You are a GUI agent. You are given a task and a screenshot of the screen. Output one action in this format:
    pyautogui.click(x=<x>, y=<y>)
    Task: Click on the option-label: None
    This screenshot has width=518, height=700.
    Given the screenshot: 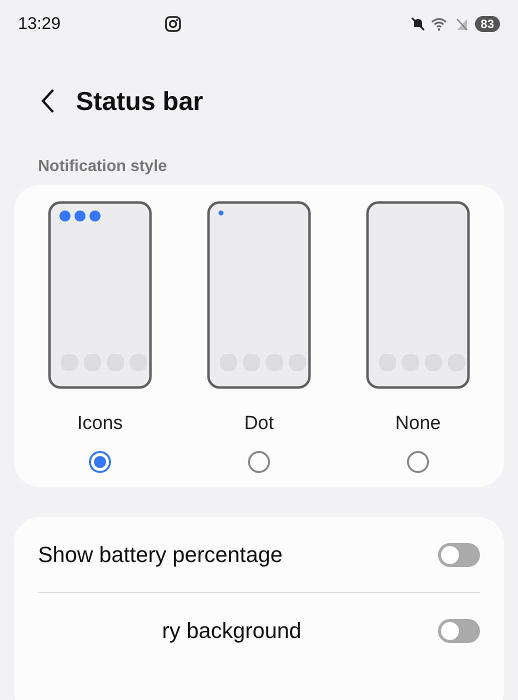 What is the action you would take?
    pyautogui.click(x=418, y=424)
    